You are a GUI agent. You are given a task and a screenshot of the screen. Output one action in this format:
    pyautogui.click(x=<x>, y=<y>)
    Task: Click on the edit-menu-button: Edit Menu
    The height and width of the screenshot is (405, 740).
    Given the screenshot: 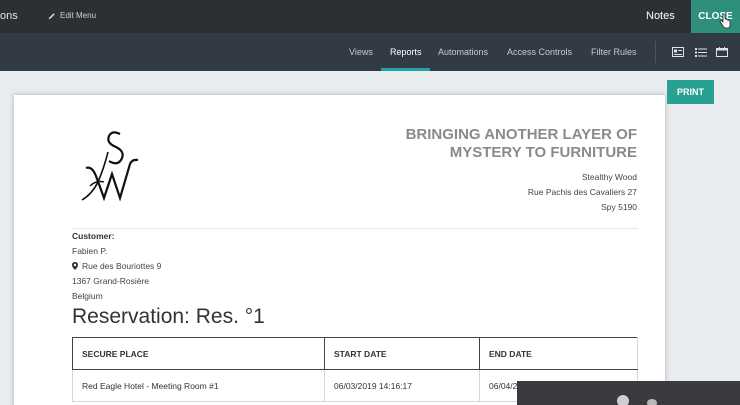 What is the action you would take?
    pyautogui.click(x=72, y=15)
    